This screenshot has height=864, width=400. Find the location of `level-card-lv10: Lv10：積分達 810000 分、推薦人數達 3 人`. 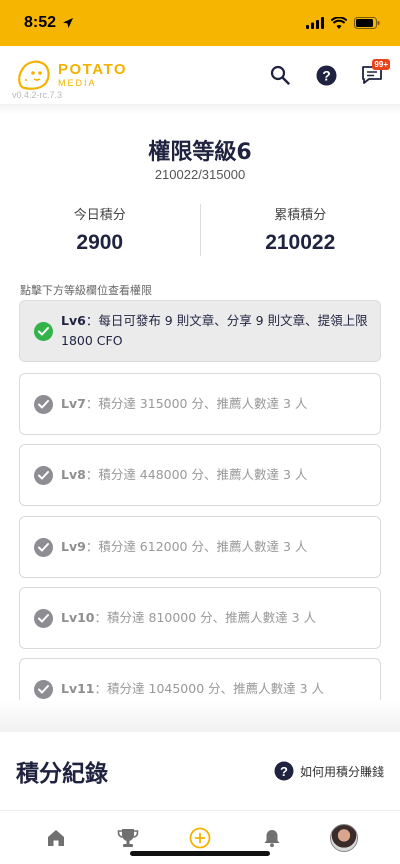

level-card-lv10: Lv10：積分達 810000 分、推薦人數達 3 人 is located at coordinates (200, 618).